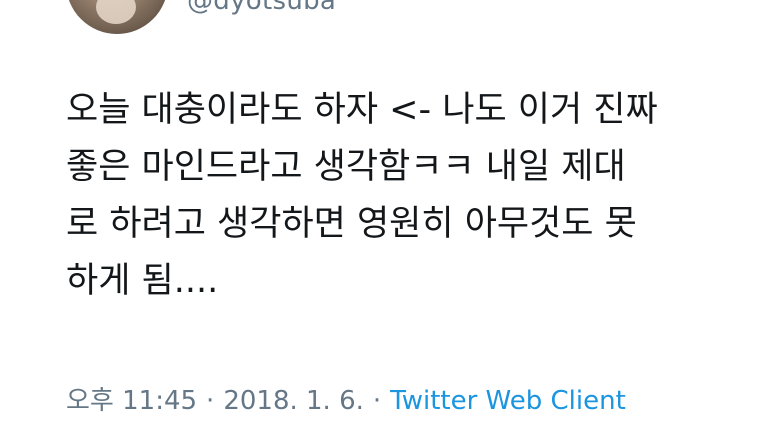  What do you see at coordinates (261, 8) in the screenshot?
I see `user-handle: @dyotsuba` at bounding box center [261, 8].